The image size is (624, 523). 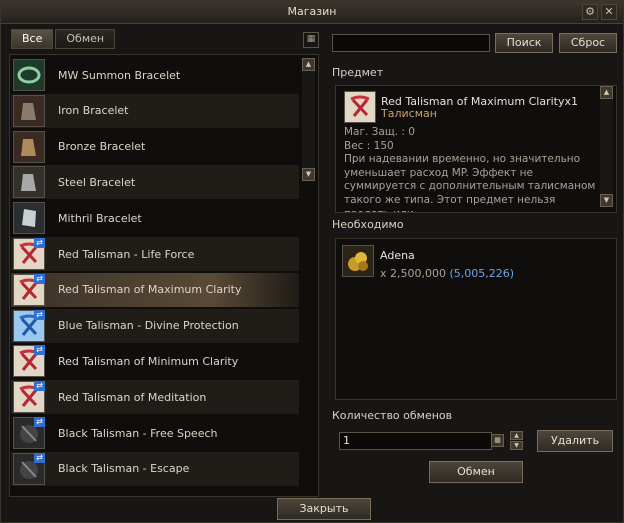 What do you see at coordinates (85, 39) in the screenshot?
I see `tab-exchange: Обмен` at bounding box center [85, 39].